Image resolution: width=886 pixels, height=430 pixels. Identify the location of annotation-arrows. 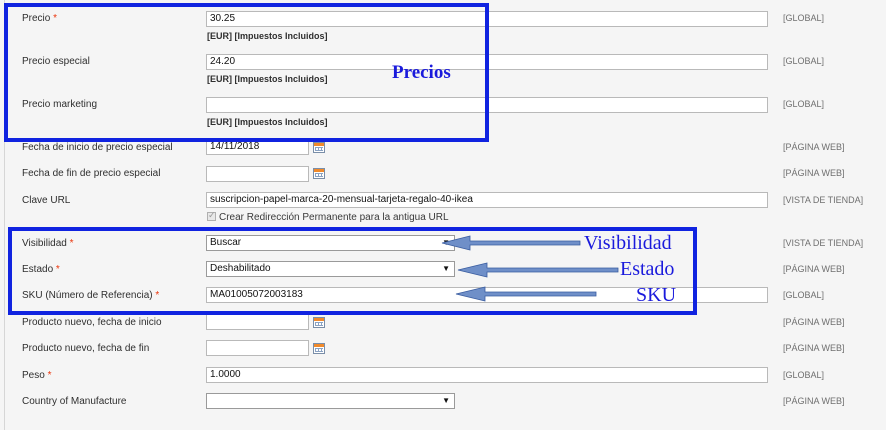
(530, 268).